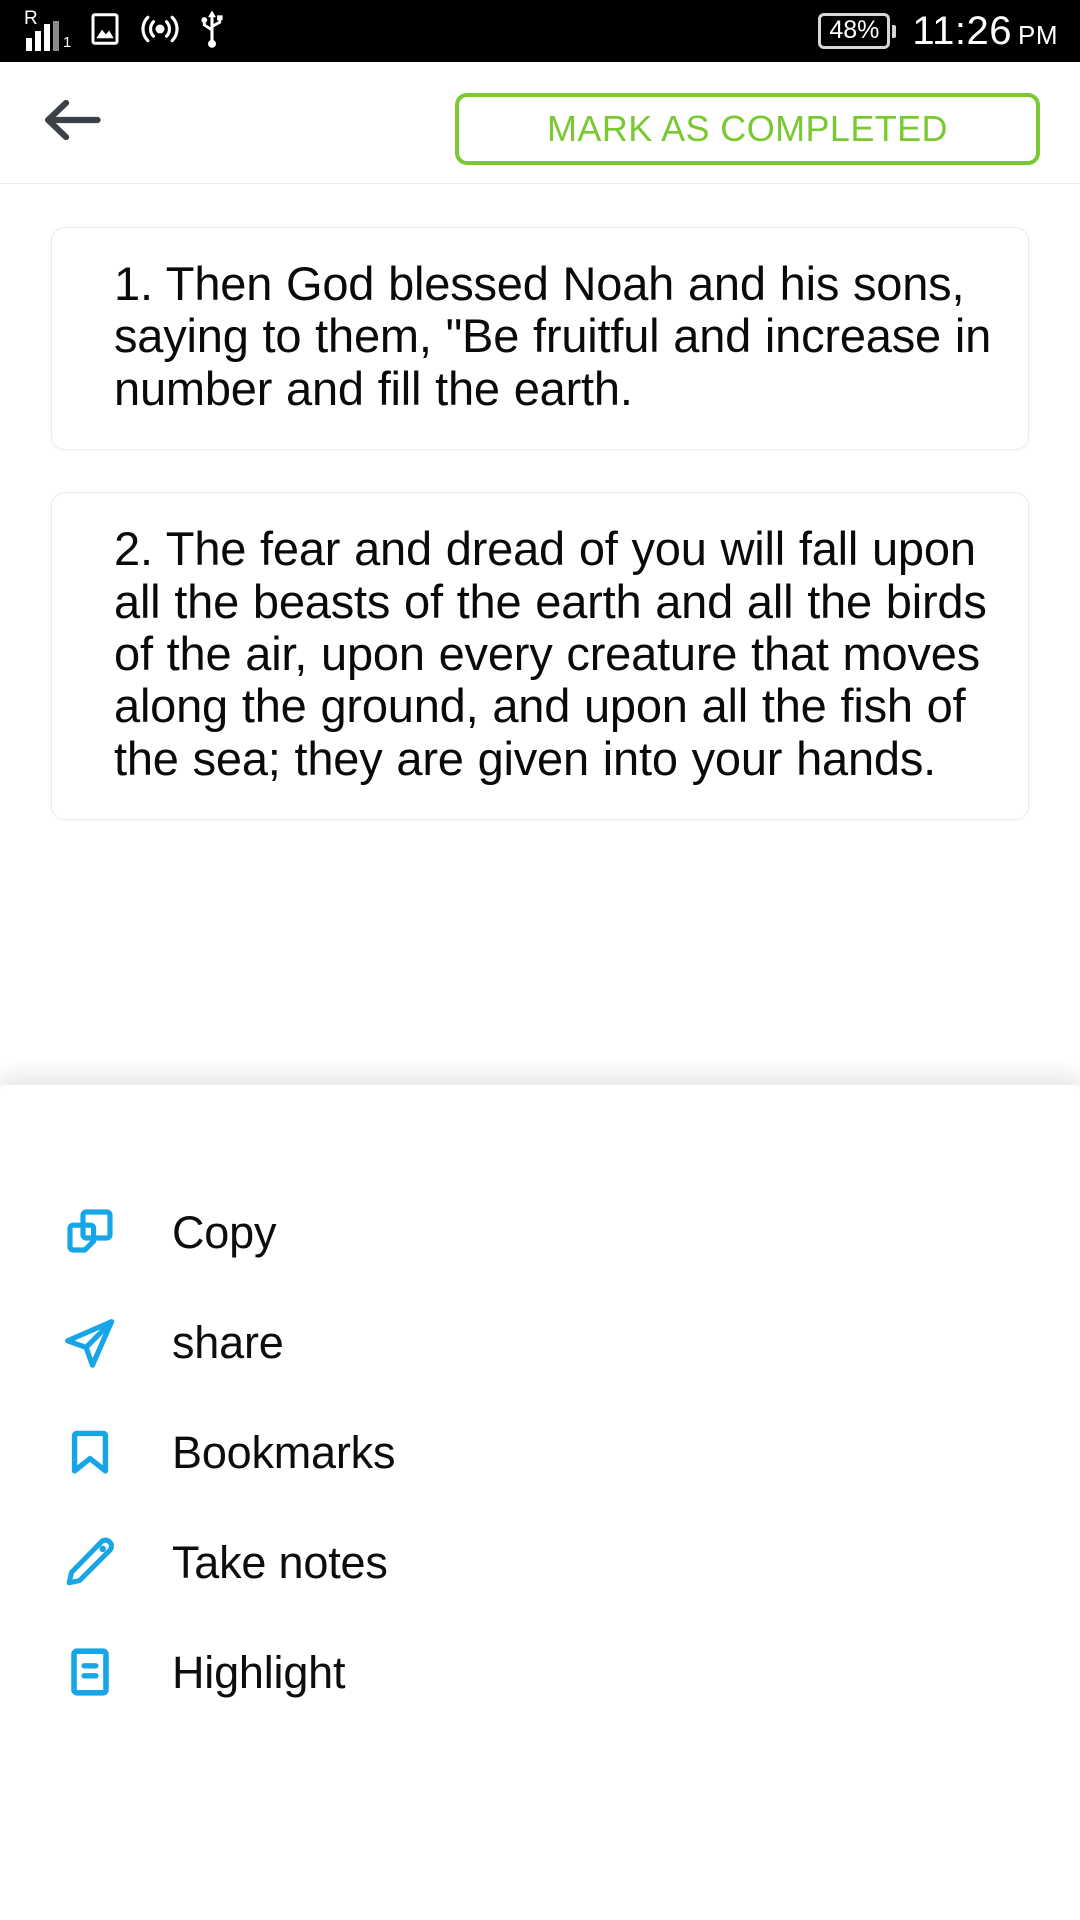 Image resolution: width=1080 pixels, height=1920 pixels. I want to click on roaming-indicator-label: R, so click(31, 18).